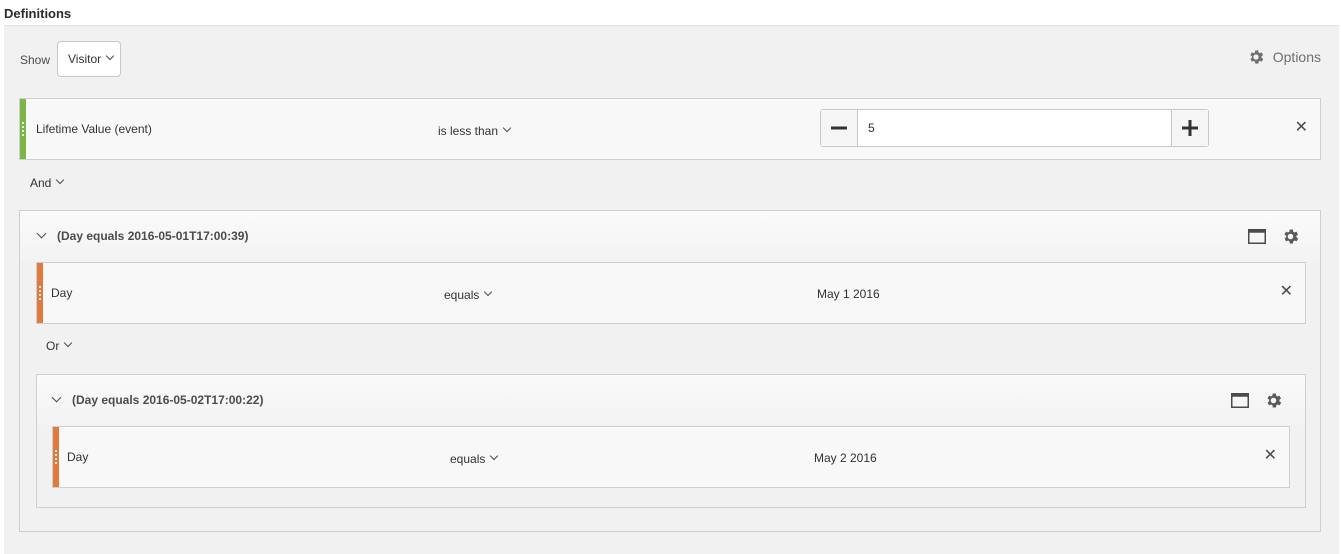  I want to click on plus-icon, so click(1190, 128).